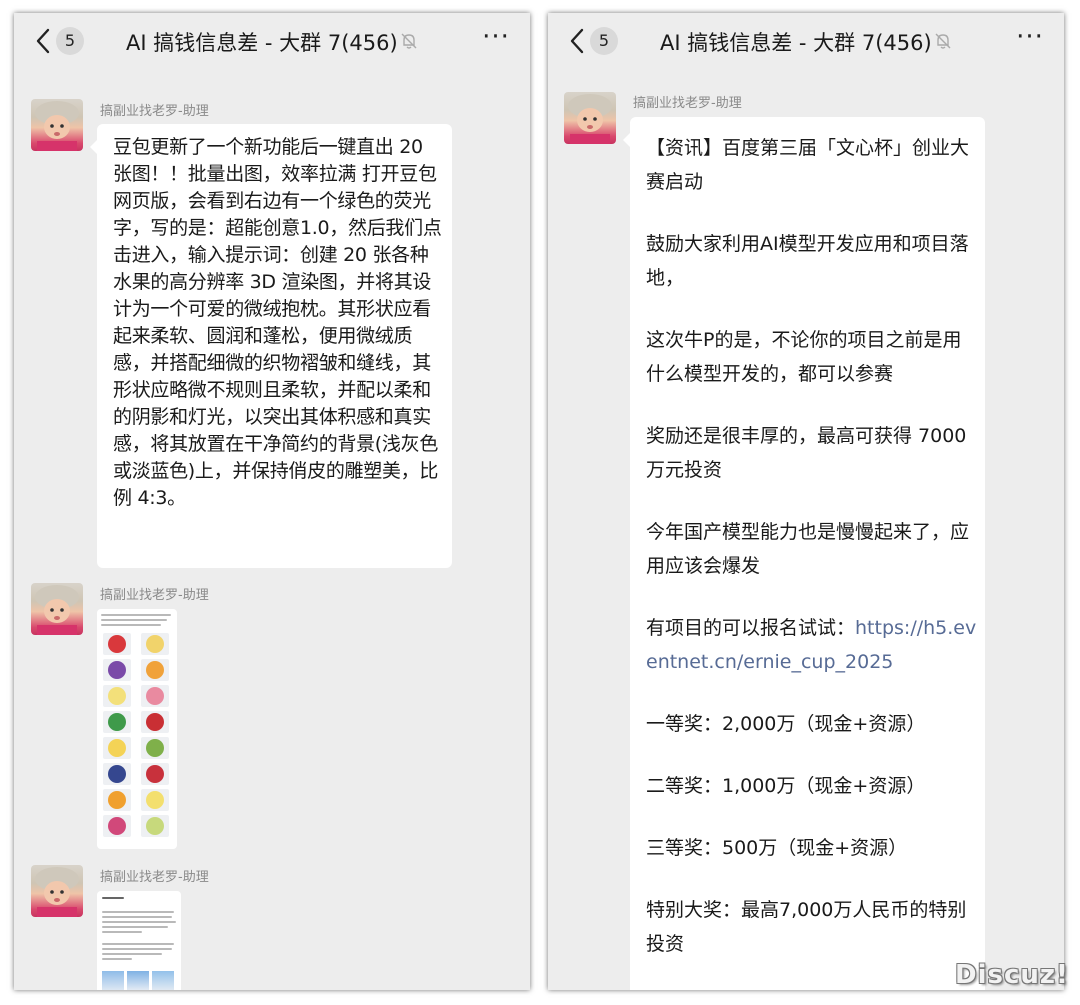 The width and height of the screenshot is (1080, 1005). What do you see at coordinates (808, 549) in the screenshot?
I see `message-paragraph: 今年国产模型能力也是慢慢起来了，应用应该会爆发` at bounding box center [808, 549].